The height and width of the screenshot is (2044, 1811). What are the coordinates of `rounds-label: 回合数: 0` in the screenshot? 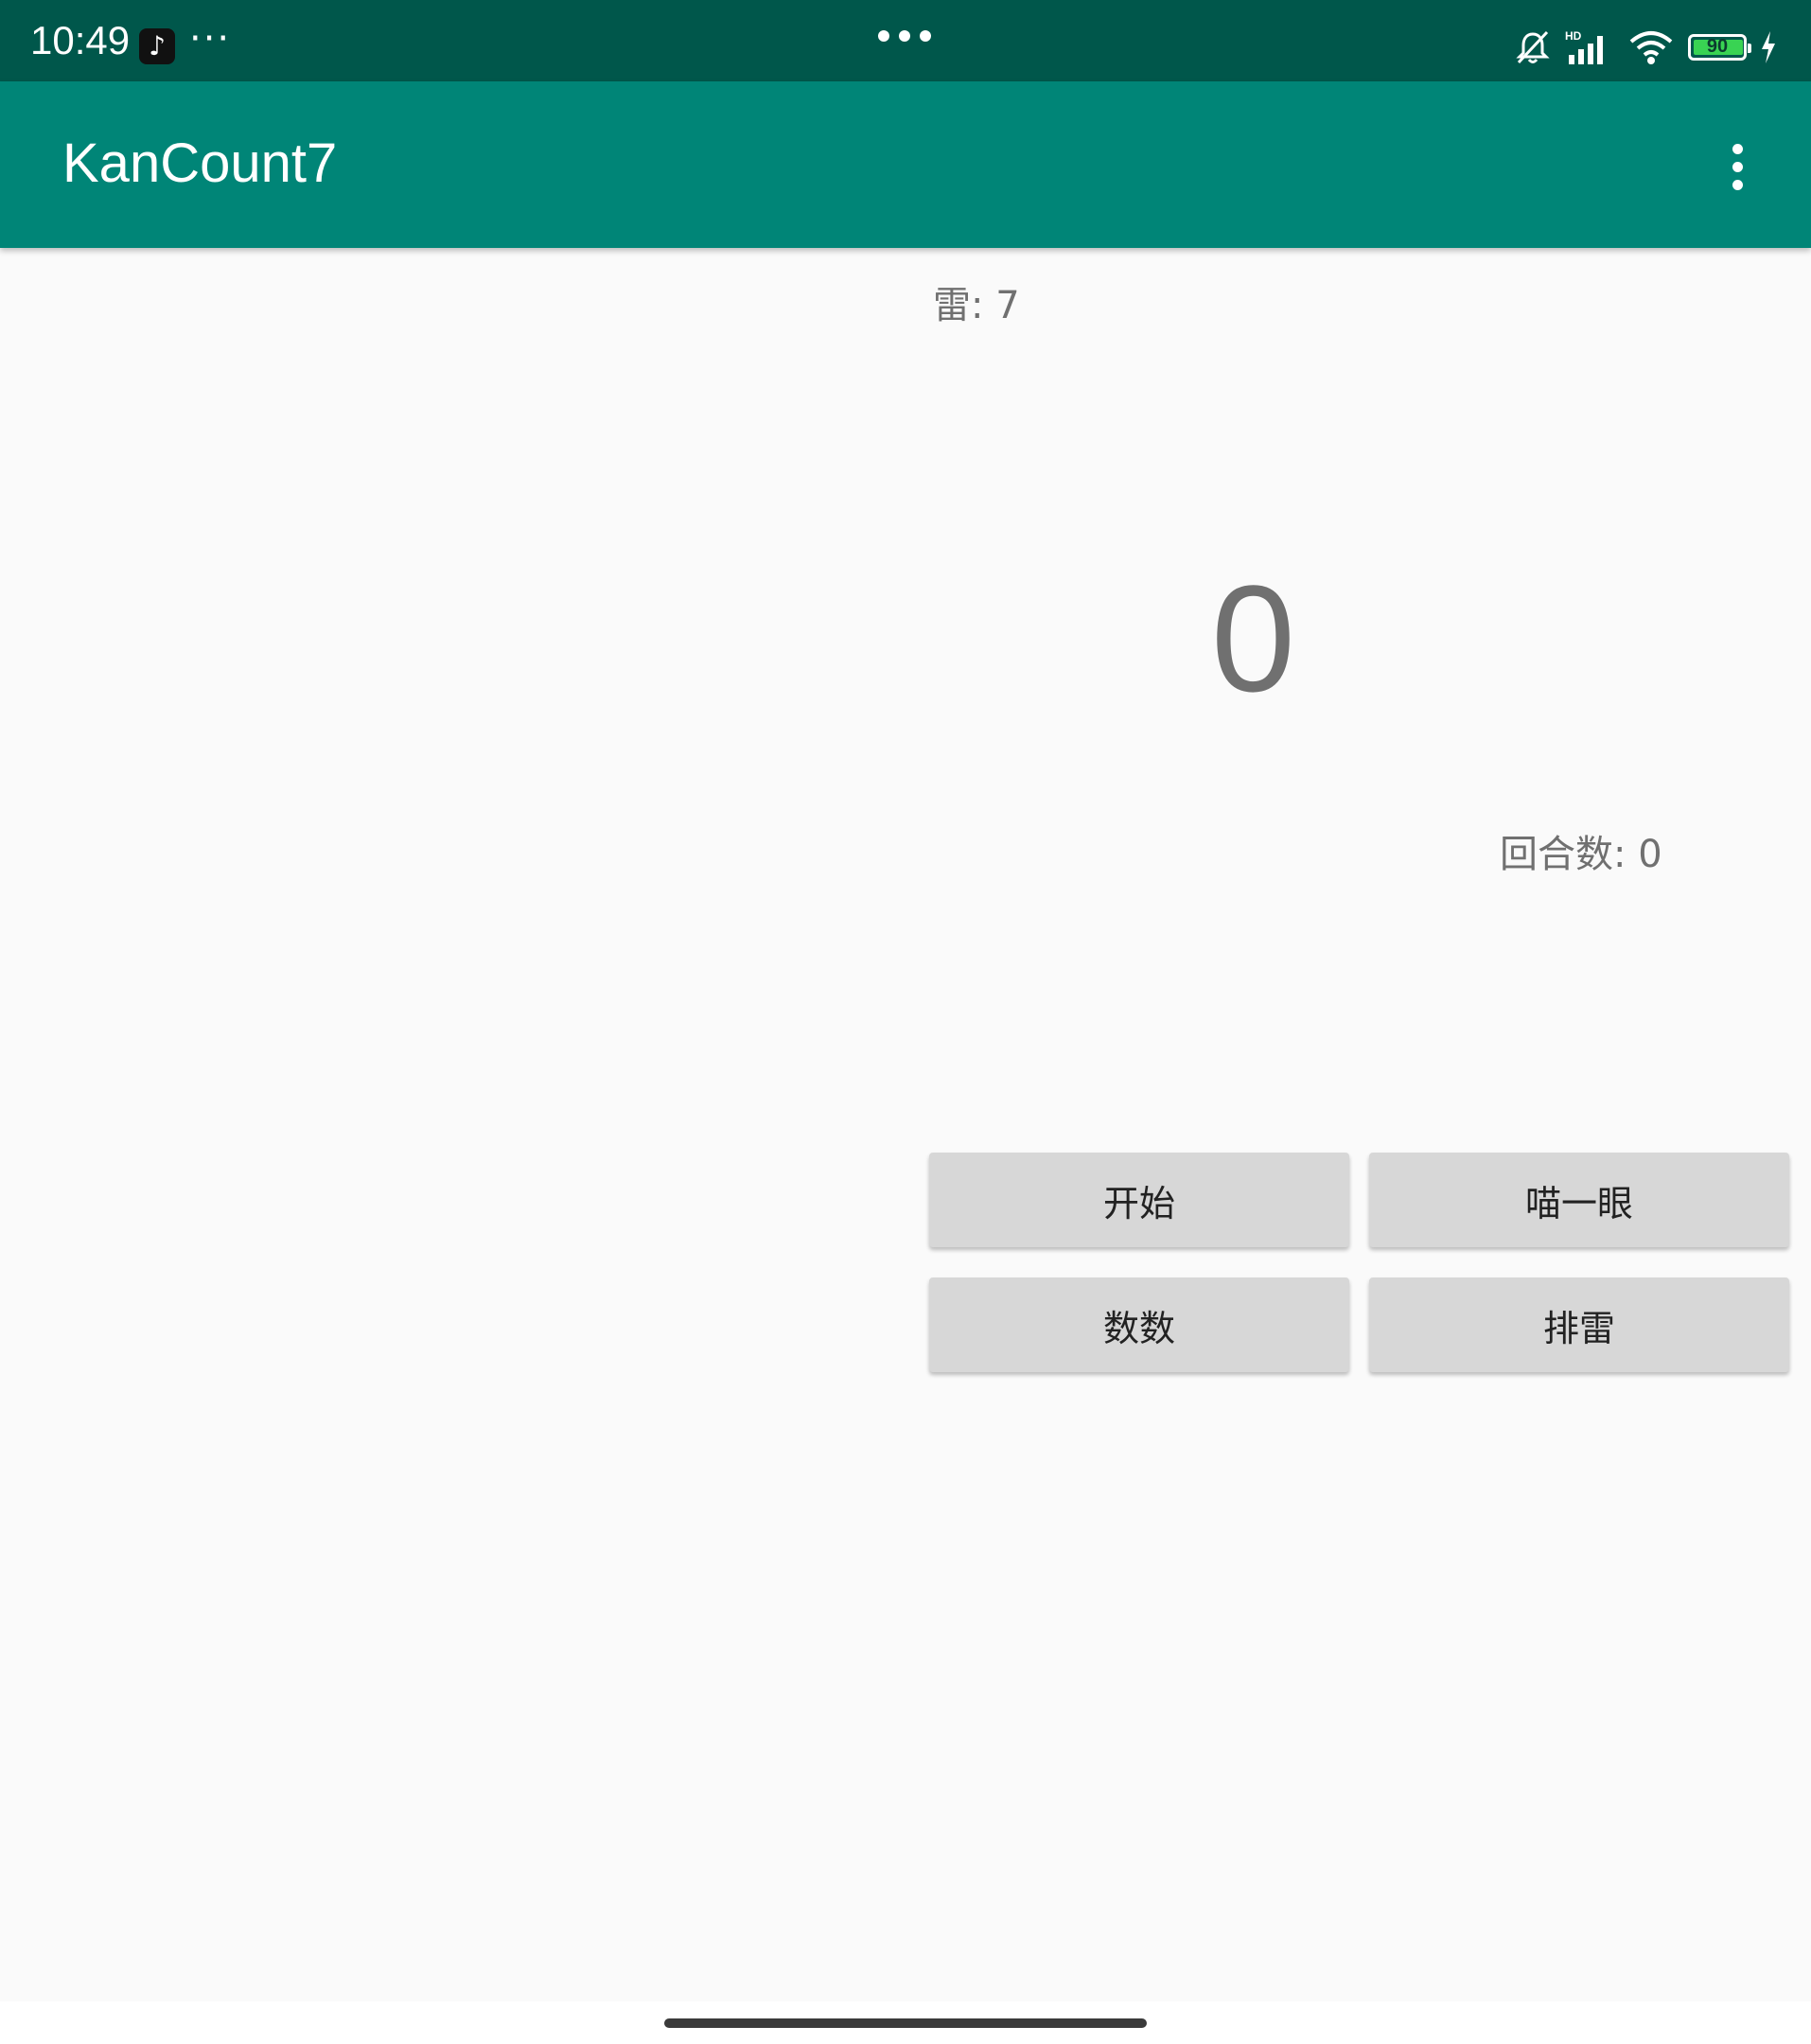 It's located at (1581, 854).